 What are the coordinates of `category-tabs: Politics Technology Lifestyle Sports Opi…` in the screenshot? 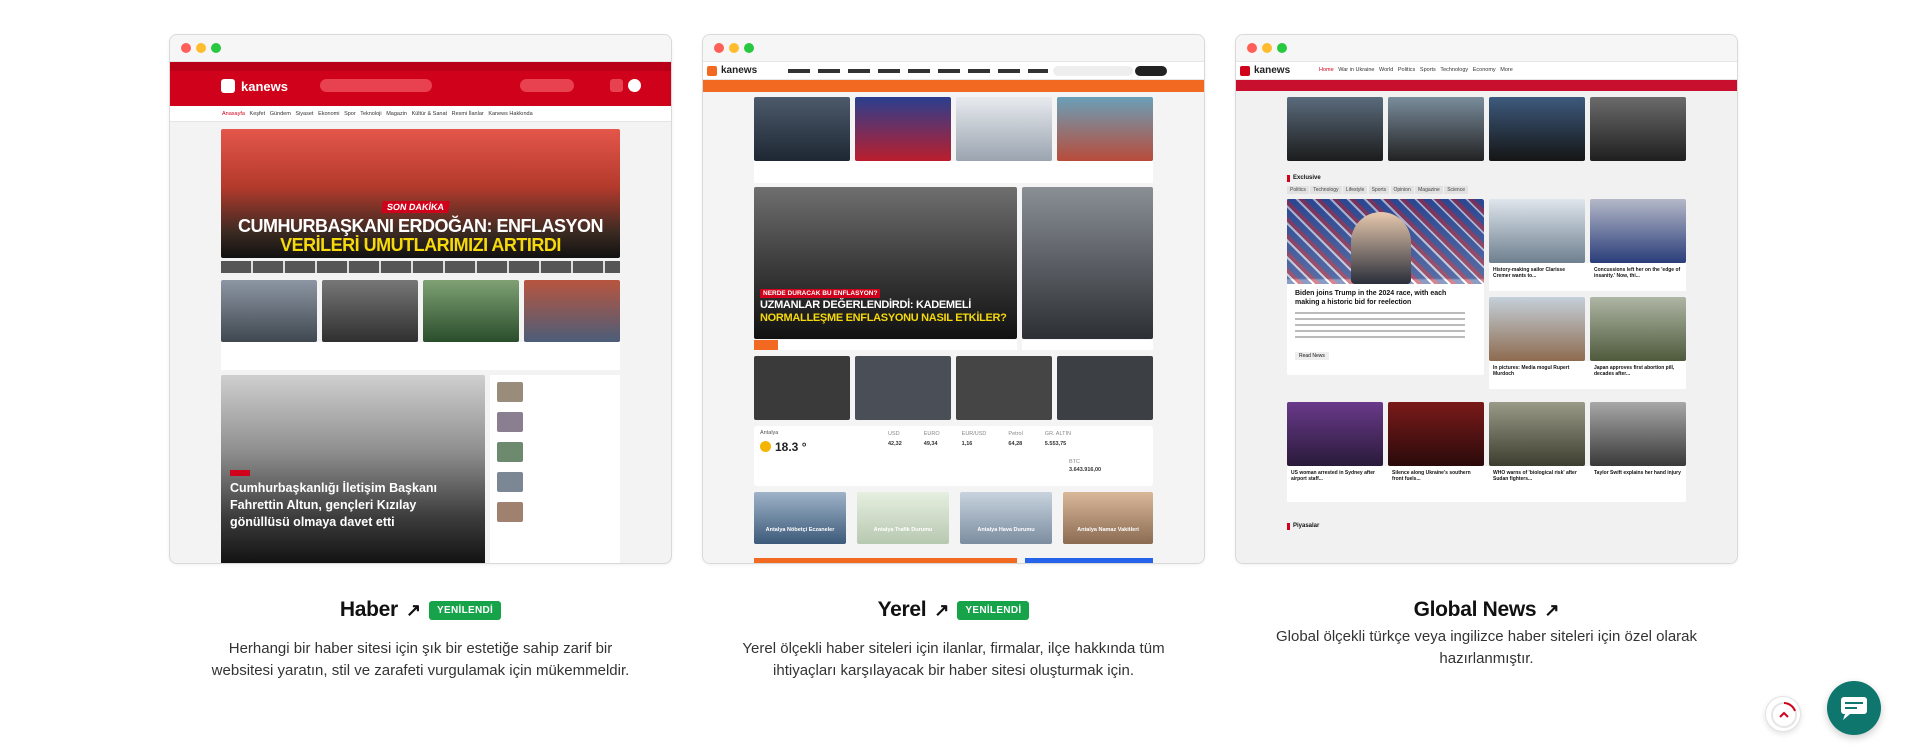 It's located at (1377, 190).